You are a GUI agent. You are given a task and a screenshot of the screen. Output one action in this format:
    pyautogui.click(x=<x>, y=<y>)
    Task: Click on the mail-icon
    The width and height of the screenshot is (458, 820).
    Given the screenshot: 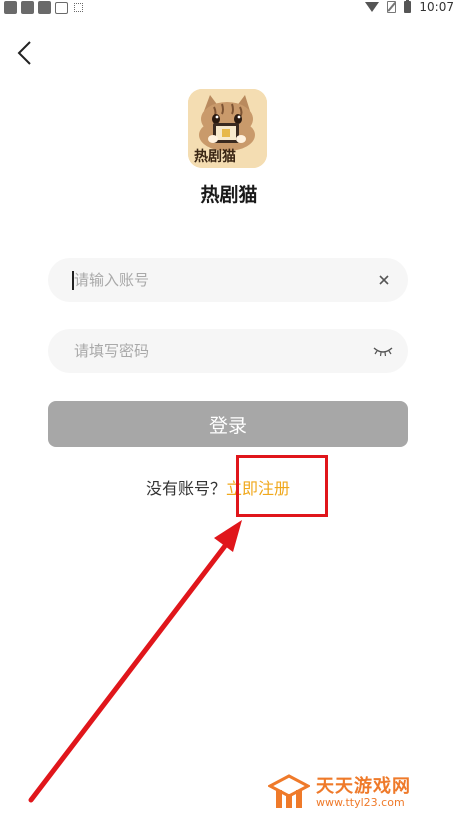 What is the action you would take?
    pyautogui.click(x=61, y=7)
    